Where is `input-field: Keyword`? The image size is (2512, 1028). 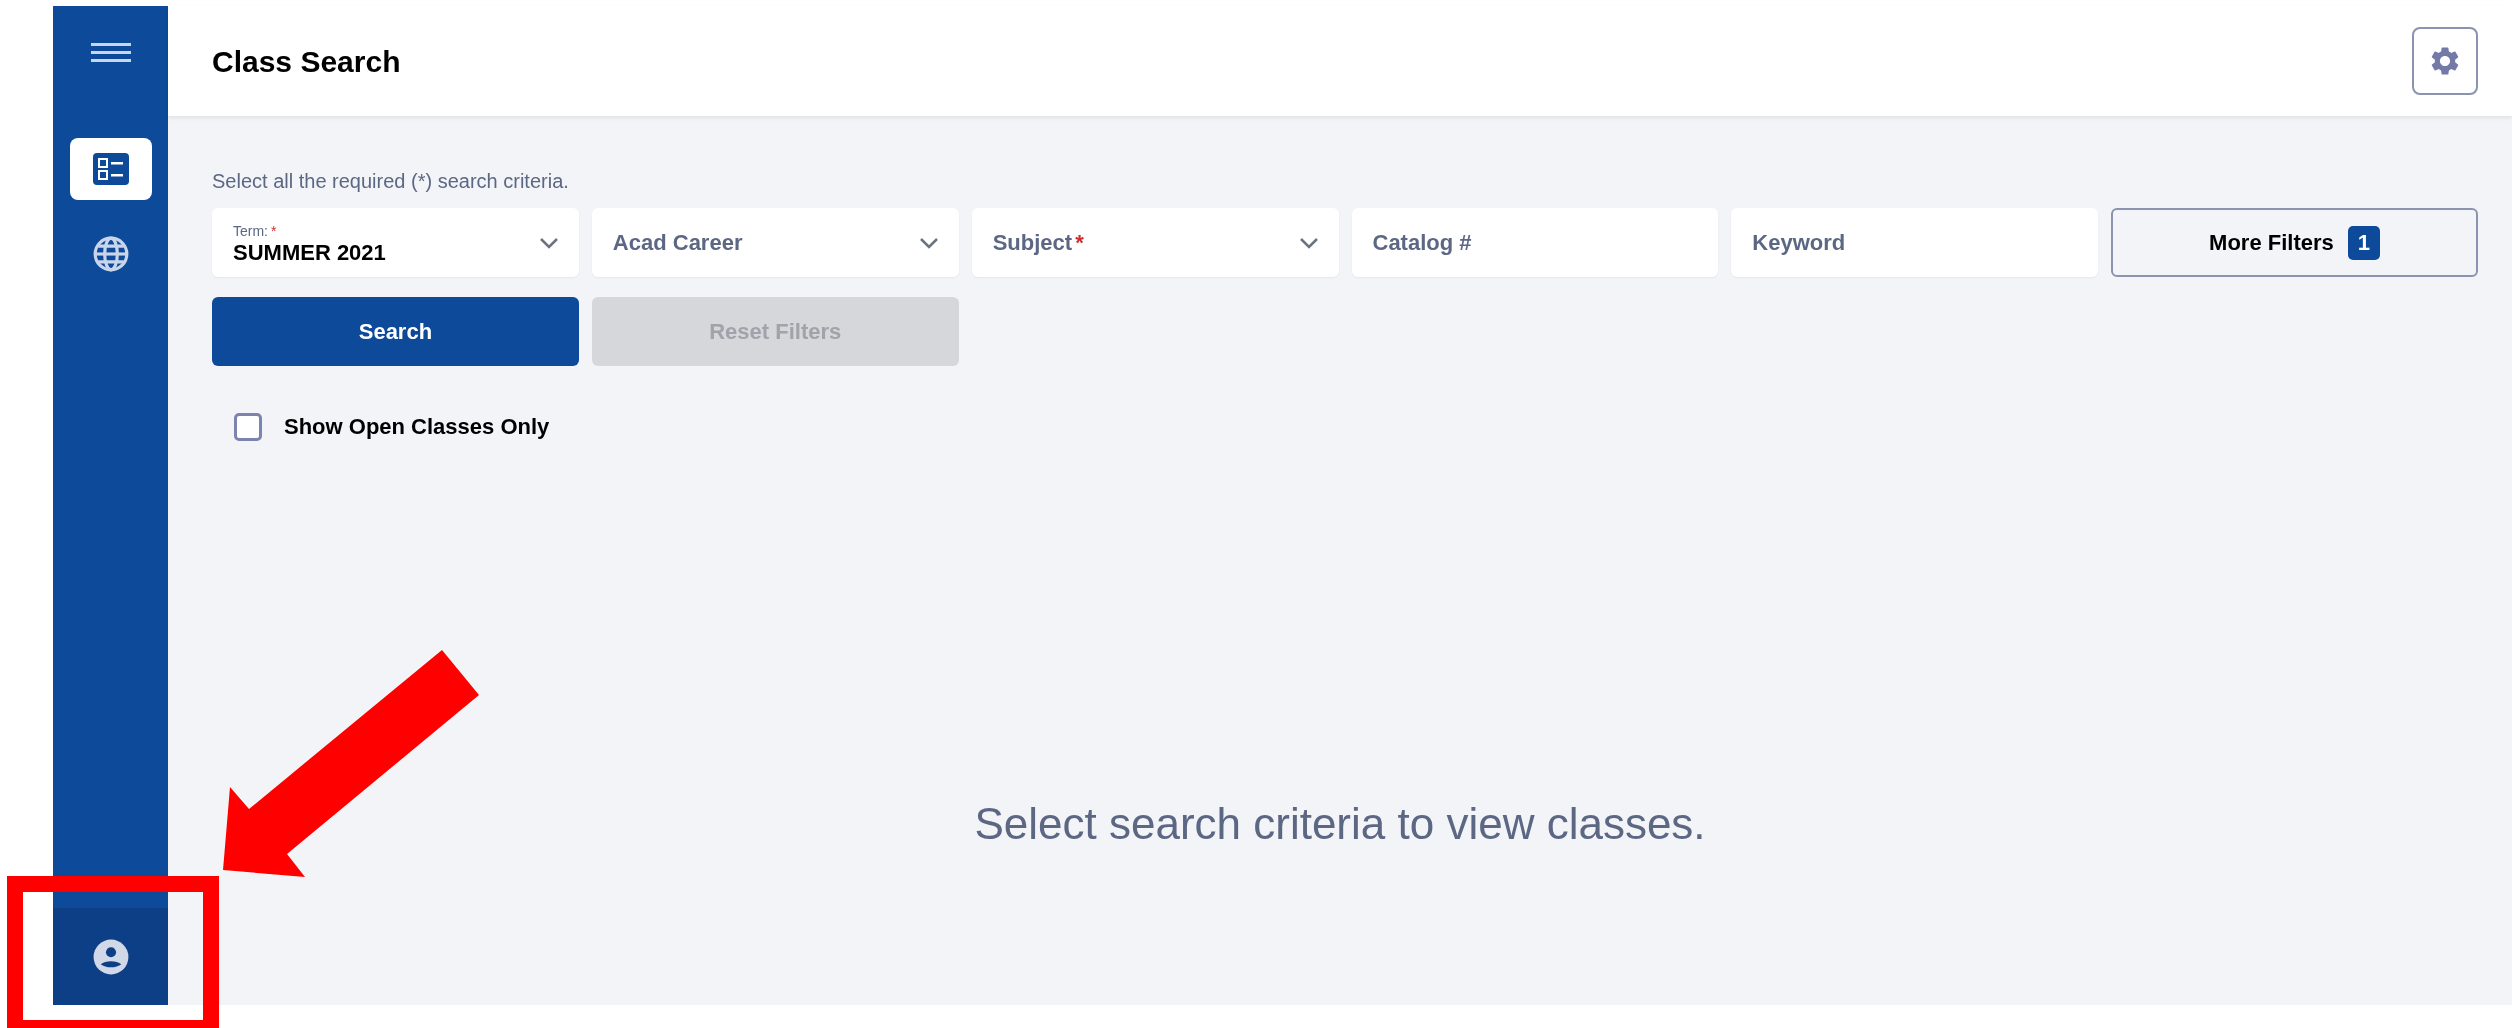
input-field: Keyword is located at coordinates (1915, 242).